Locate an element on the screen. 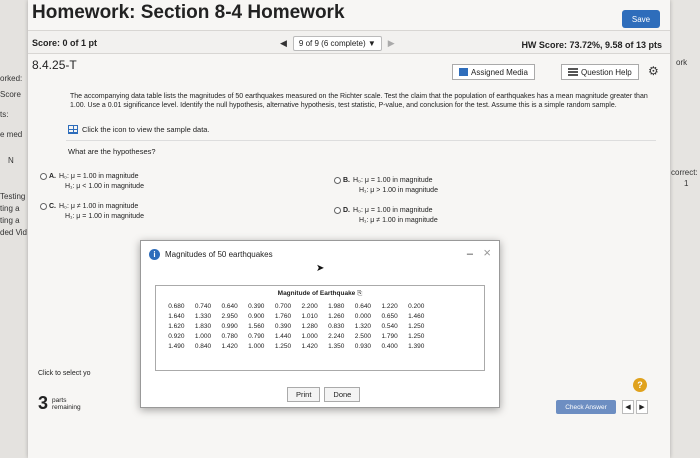  page-title: Homework: Section 8-4 Homework is located at coordinates (188, 12).